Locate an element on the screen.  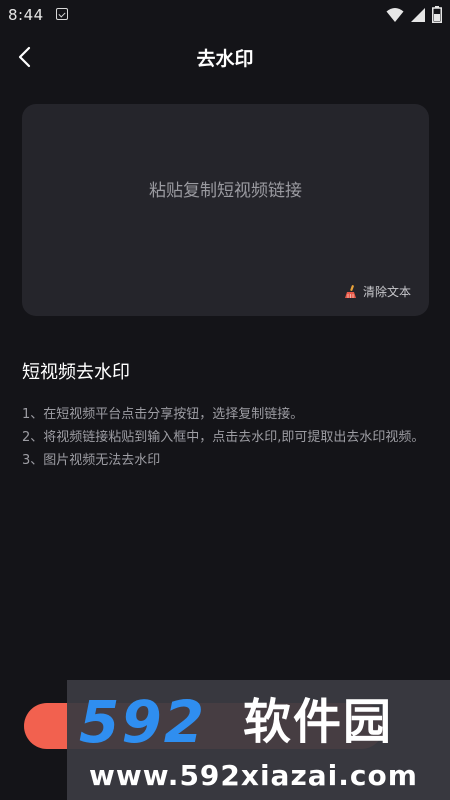
notification-icon is located at coordinates (62, 14).